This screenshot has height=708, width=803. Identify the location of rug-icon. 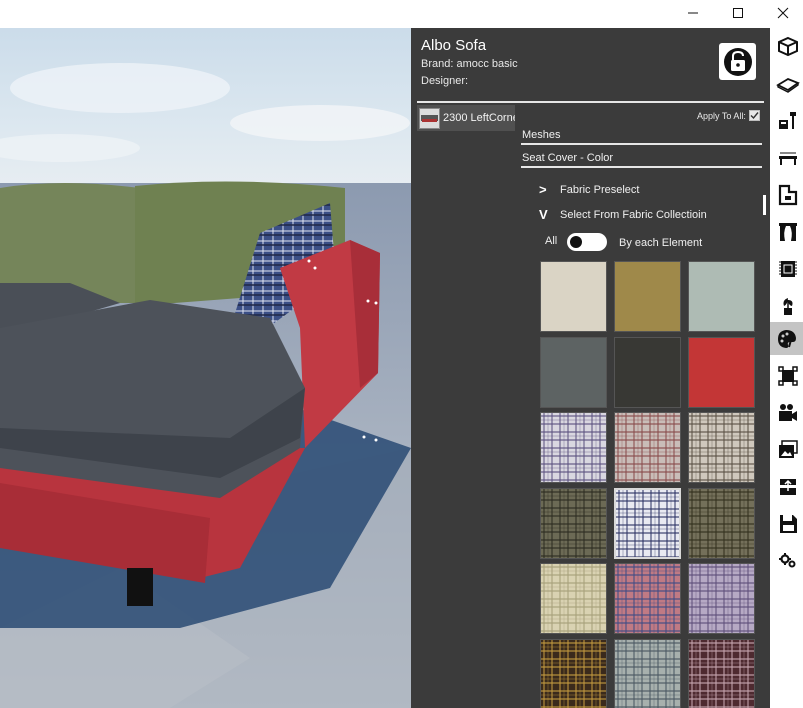
(787, 268).